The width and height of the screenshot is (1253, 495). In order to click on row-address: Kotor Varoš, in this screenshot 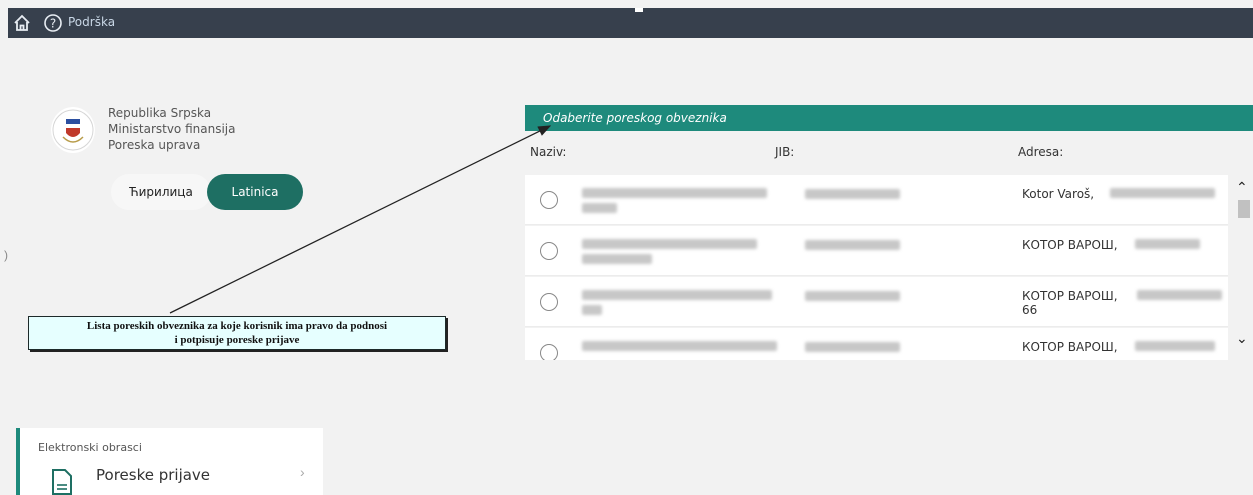, I will do `click(1058, 194)`.